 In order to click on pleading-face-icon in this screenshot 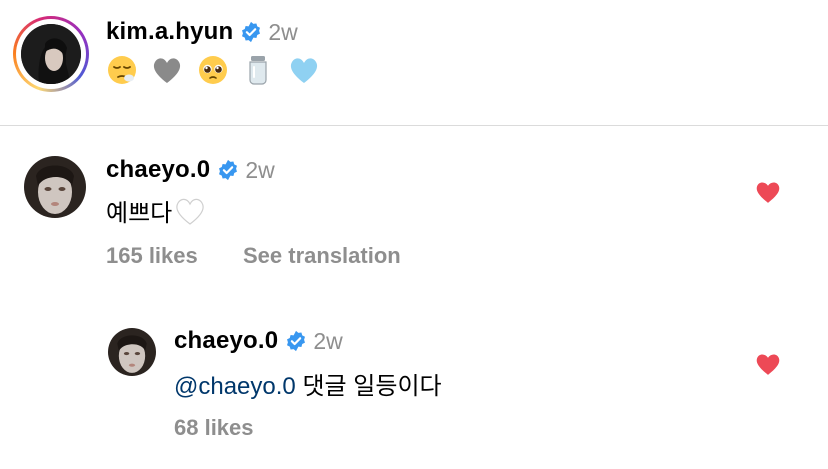, I will do `click(212, 70)`.